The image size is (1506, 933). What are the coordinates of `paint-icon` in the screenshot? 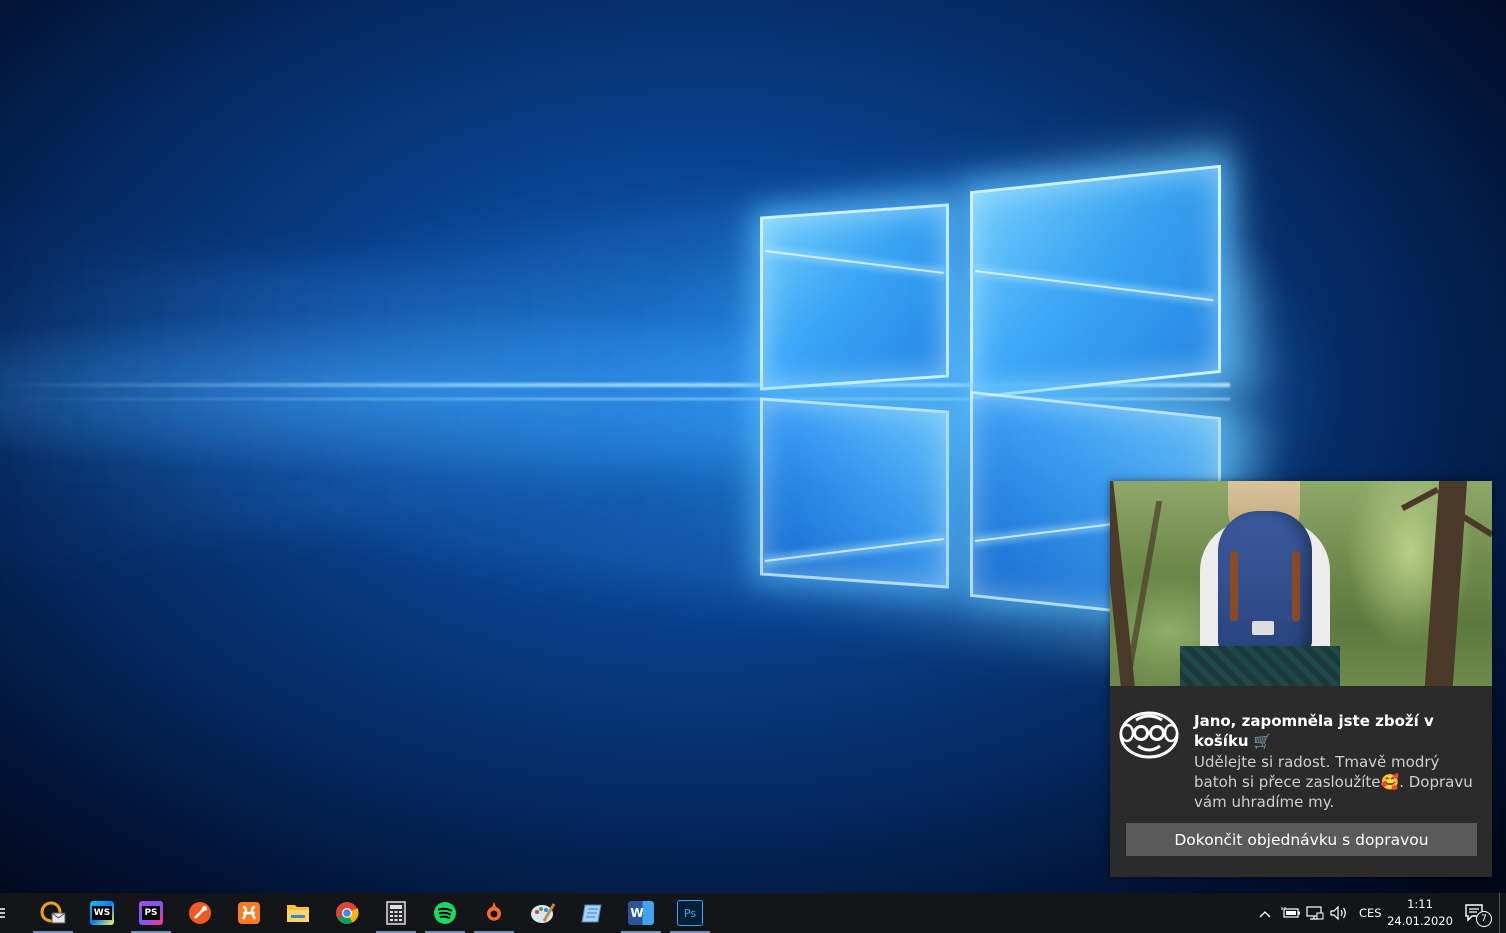 It's located at (543, 913).